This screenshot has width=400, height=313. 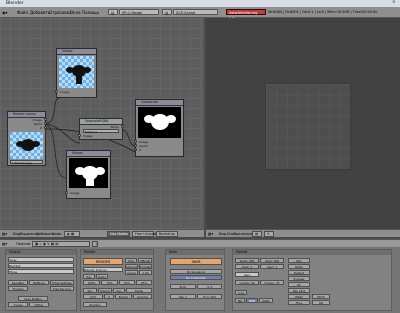 I want to click on viewer2-node-header: Viewer, so click(x=88, y=154).